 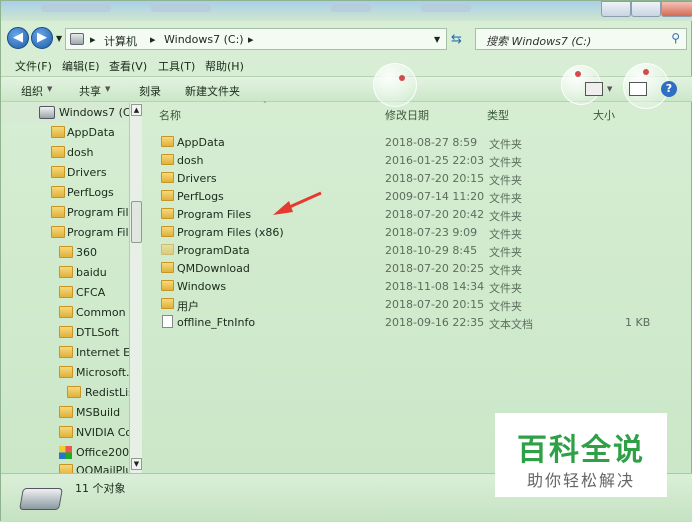 What do you see at coordinates (256, 39) in the screenshot?
I see `address-bar: ▸ 计算机 ▸ Windows7 (C:) ▸ ▼` at bounding box center [256, 39].